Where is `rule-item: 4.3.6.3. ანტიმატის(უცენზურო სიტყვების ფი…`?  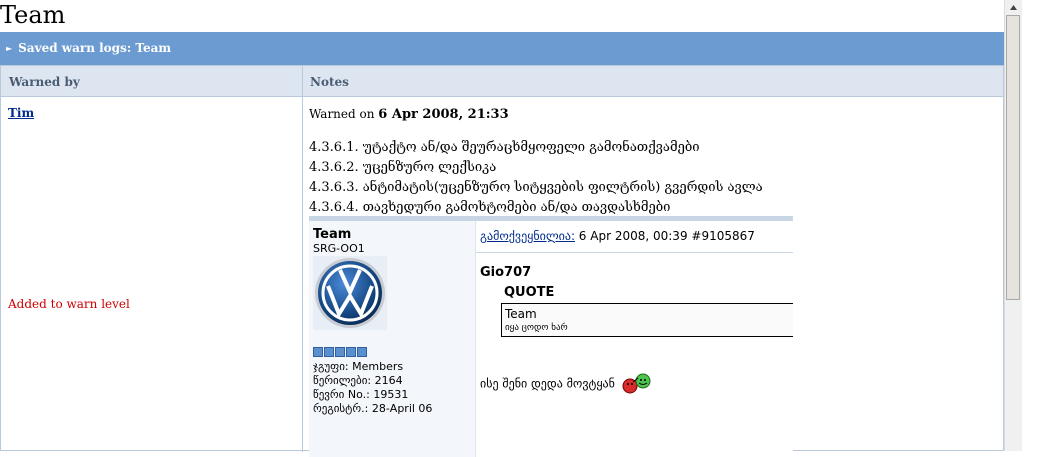
rule-item: 4.3.6.3. ანტიმატის(უცენზურო სიტყვების ფი… is located at coordinates (536, 187).